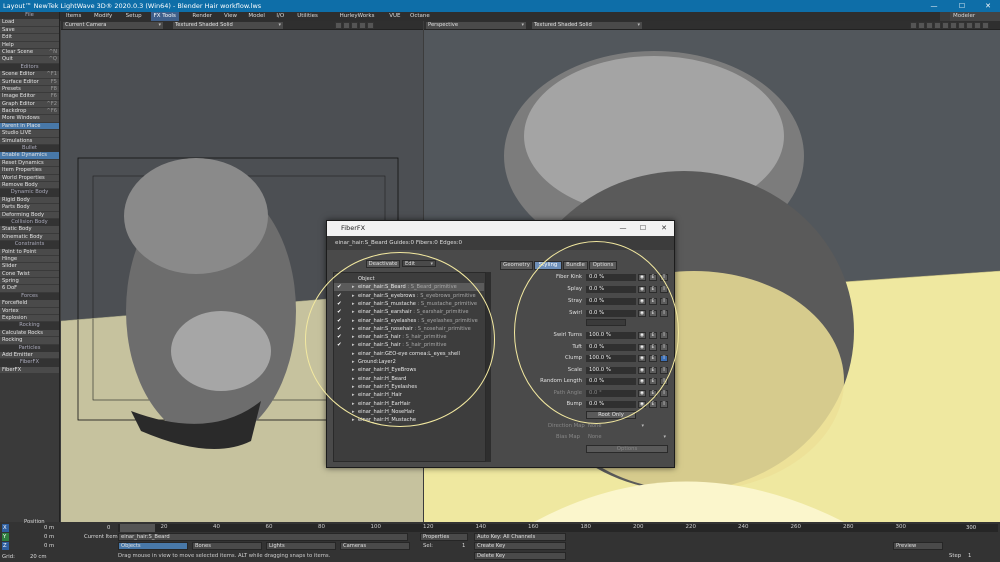  What do you see at coordinates (587, 25) in the screenshot?
I see `right-shading-dropdown: Textured Shaded Solid` at bounding box center [587, 25].